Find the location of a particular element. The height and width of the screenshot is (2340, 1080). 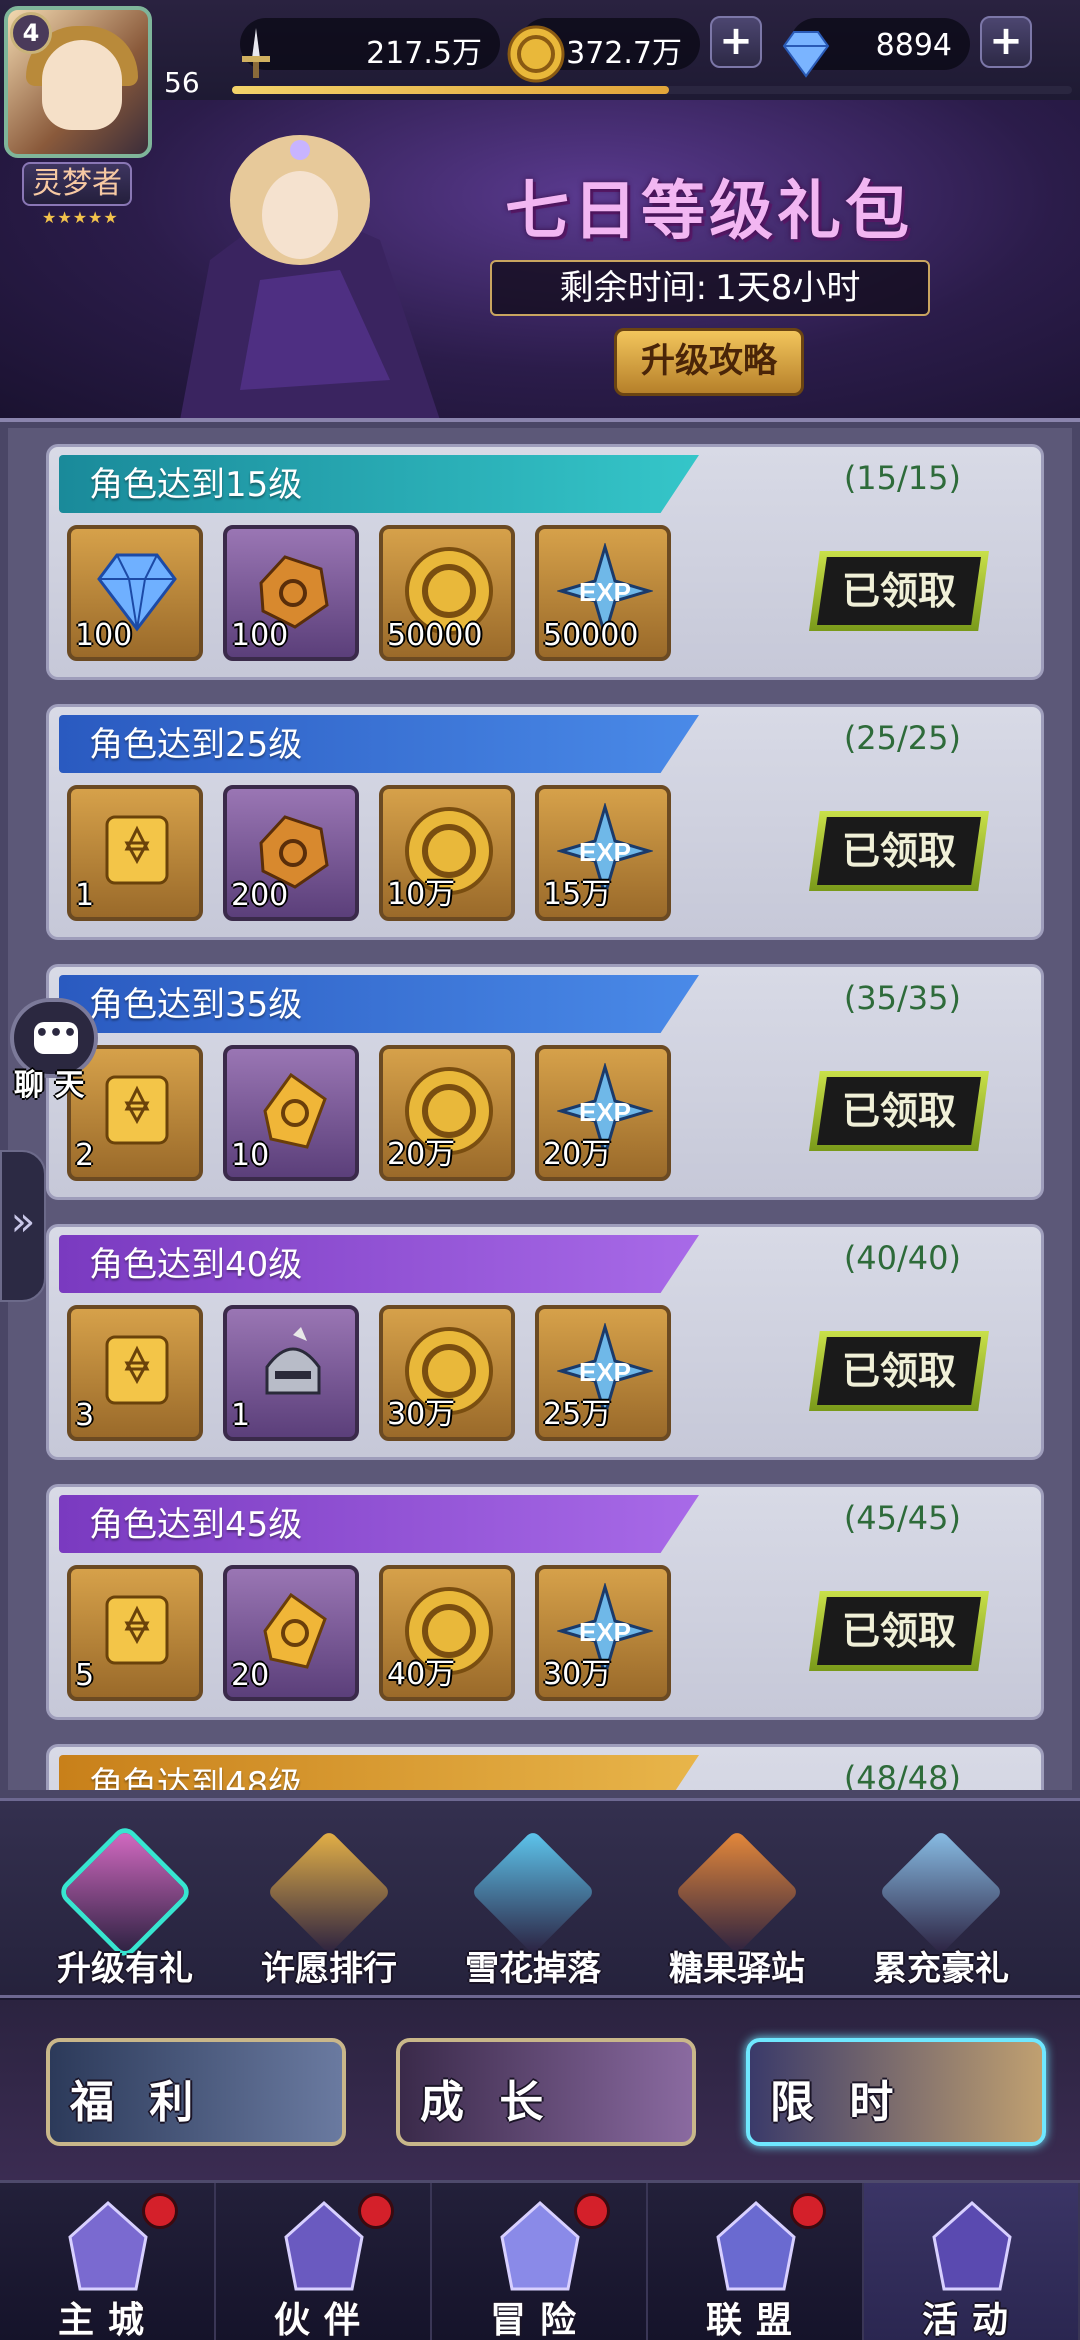

category-tab: 福 利 is located at coordinates (196, 2092).